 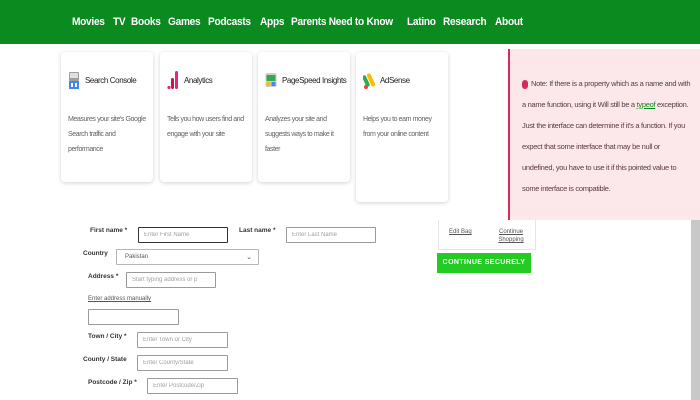 What do you see at coordinates (421, 22) in the screenshot?
I see `nav-latino: Latino` at bounding box center [421, 22].